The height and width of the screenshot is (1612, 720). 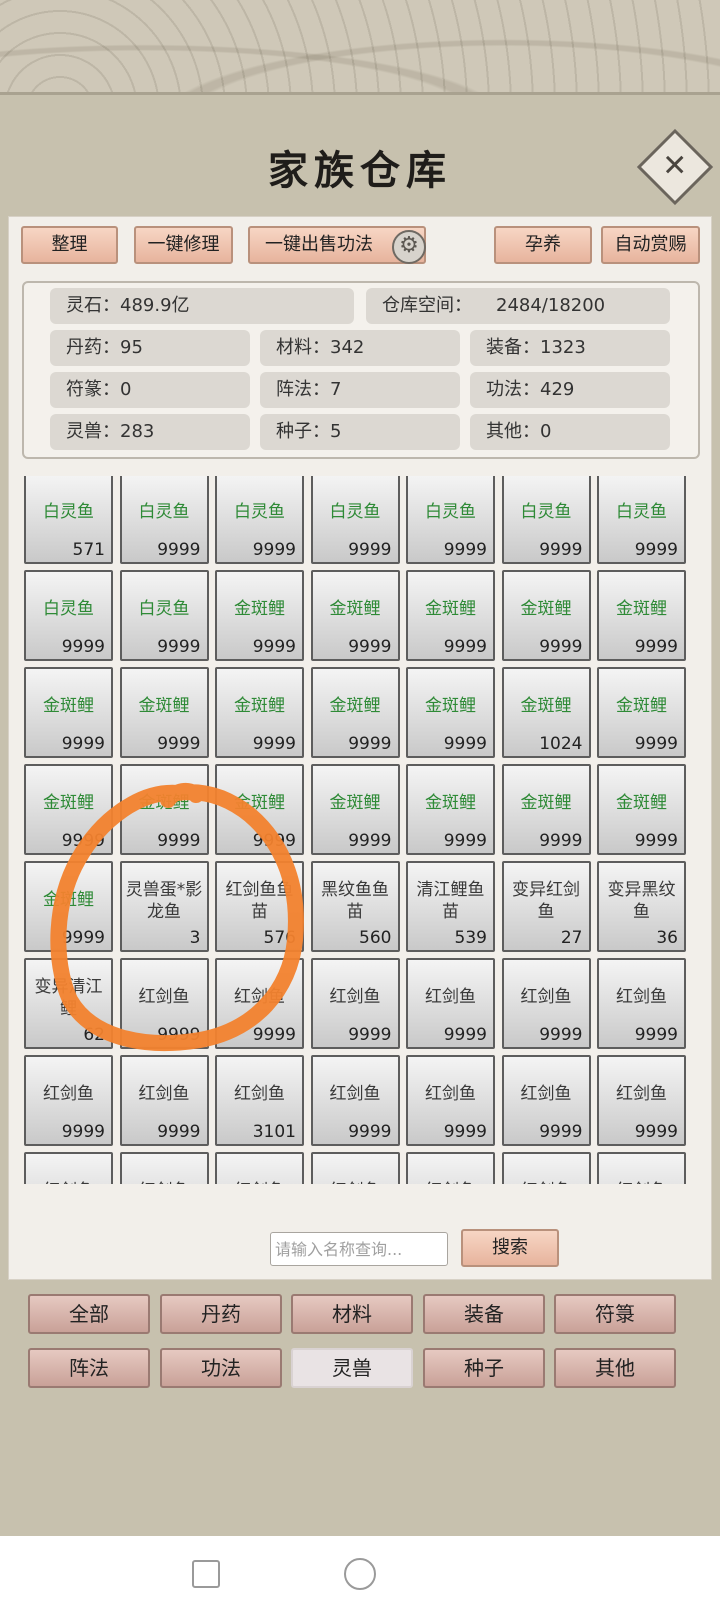 What do you see at coordinates (510, 1248) in the screenshot?
I see `search-button: 搜索` at bounding box center [510, 1248].